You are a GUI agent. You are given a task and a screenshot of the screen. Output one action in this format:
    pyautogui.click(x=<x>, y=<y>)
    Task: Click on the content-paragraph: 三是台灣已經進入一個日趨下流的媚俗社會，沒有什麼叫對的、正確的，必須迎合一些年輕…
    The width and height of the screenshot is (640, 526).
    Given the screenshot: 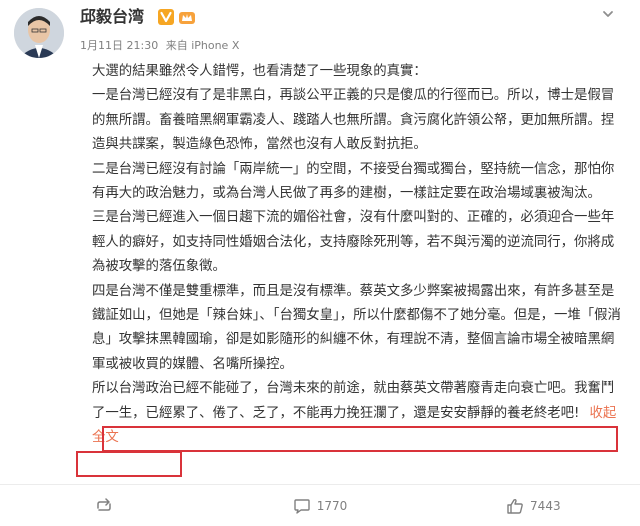 What is the action you would take?
    pyautogui.click(x=353, y=242)
    